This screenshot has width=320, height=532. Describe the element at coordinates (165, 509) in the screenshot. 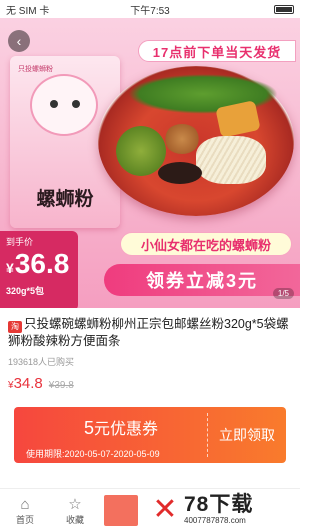

I see `watermark-logo-icon: ✕` at that location.